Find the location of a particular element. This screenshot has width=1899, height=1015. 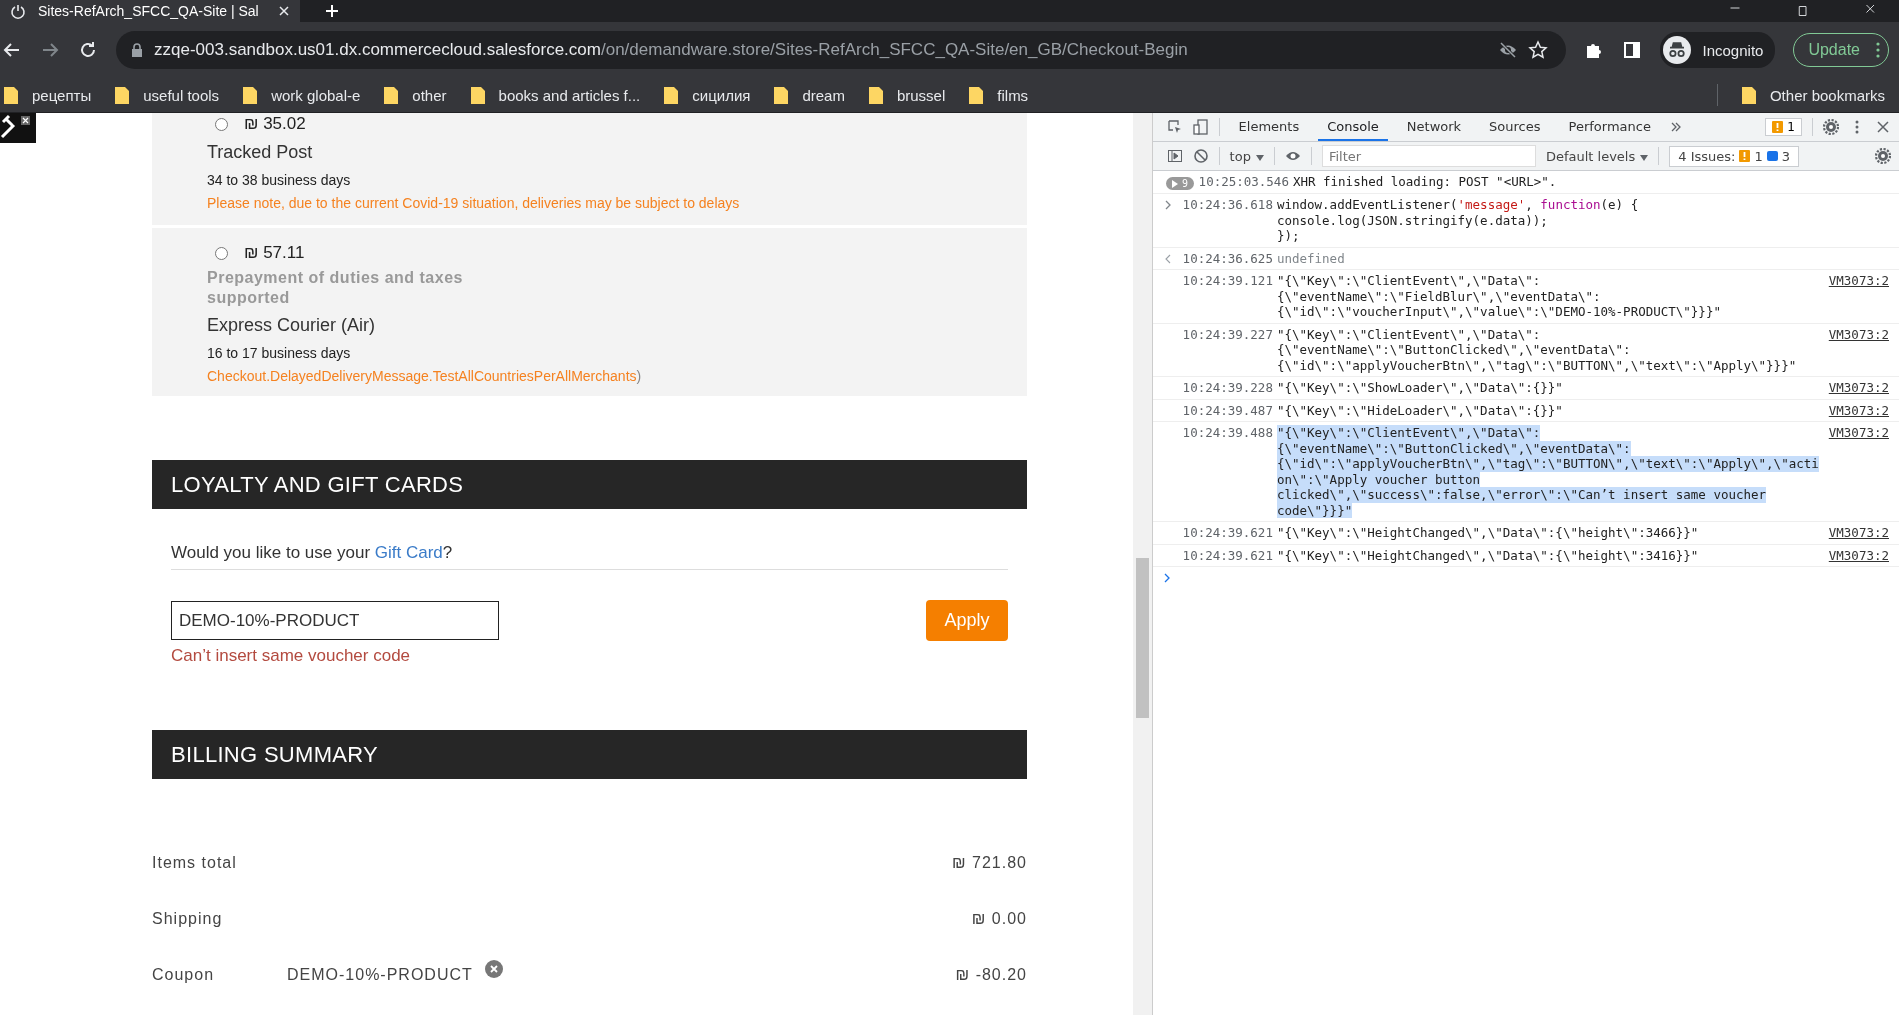

bookmark-folder: work global-e is located at coordinates (302, 95).